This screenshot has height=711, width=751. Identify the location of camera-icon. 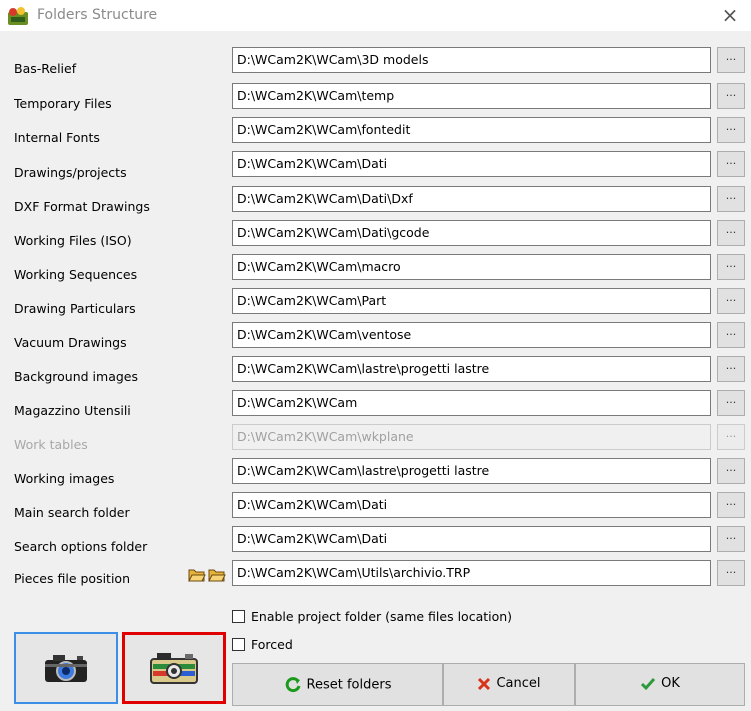
(66, 668).